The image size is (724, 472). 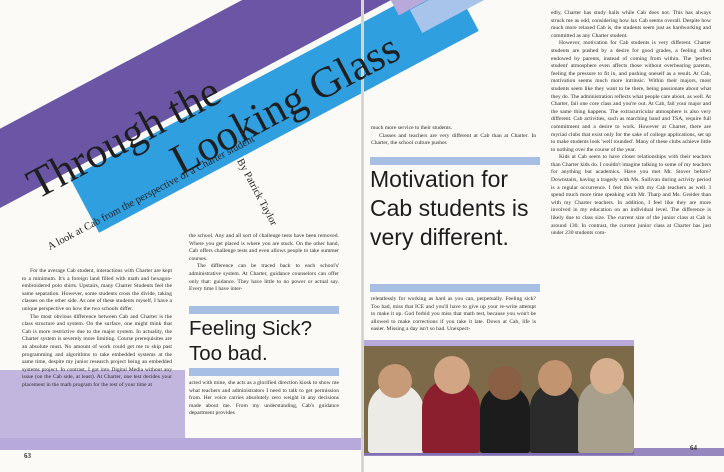 What do you see at coordinates (693, 448) in the screenshot?
I see `page-number-right: 64` at bounding box center [693, 448].